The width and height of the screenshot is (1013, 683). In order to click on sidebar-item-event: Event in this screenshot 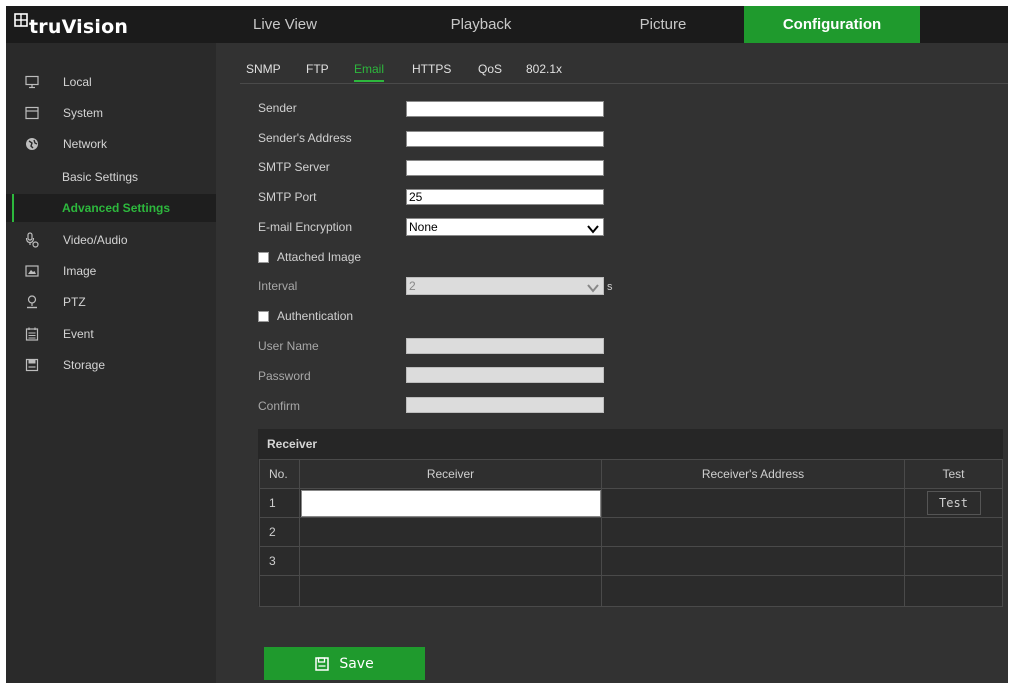, I will do `click(111, 334)`.